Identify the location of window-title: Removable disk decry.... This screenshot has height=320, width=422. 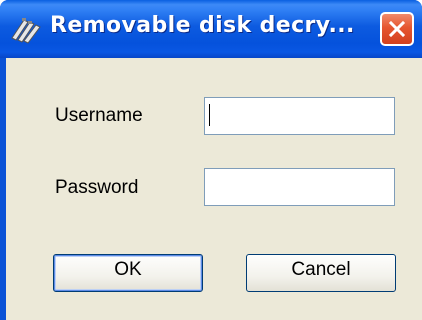
(202, 25).